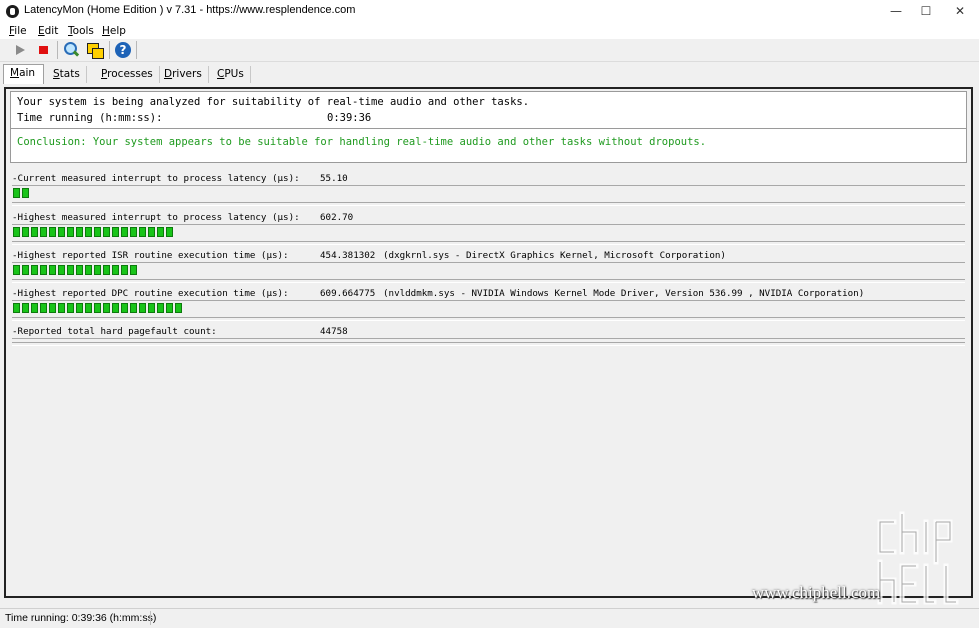 Image resolution: width=979 pixels, height=628 pixels. What do you see at coordinates (816, 592) in the screenshot?
I see `watermark-url: www.chiphell.com` at bounding box center [816, 592].